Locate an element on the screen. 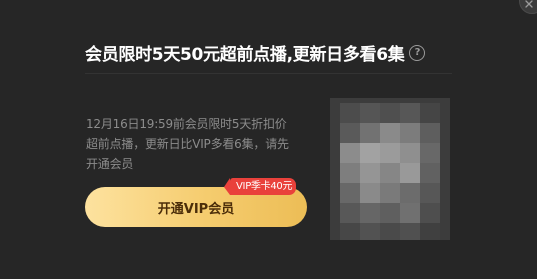  header-divider is located at coordinates (268, 73).